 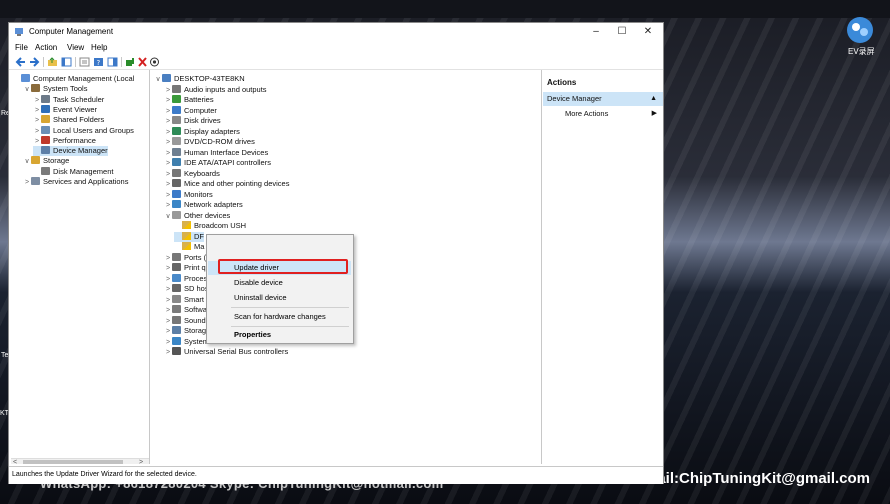 What do you see at coordinates (336, 32) in the screenshot?
I see `title-bar: Computer Management – ☐ ✕` at bounding box center [336, 32].